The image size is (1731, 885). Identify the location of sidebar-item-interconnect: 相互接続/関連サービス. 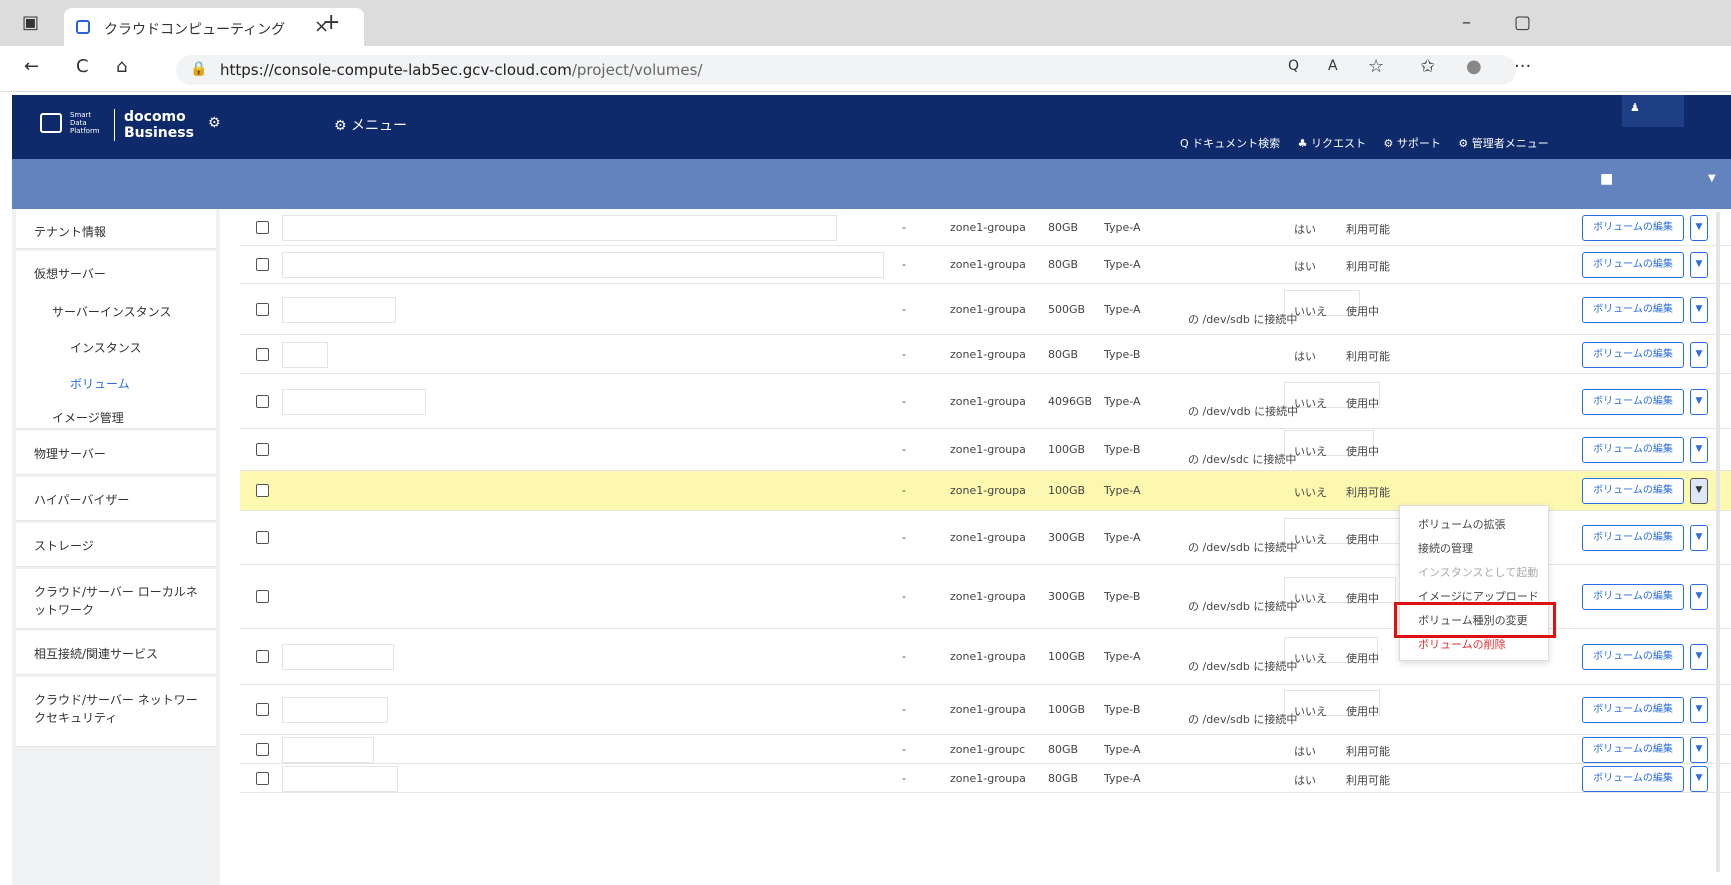
(116, 653).